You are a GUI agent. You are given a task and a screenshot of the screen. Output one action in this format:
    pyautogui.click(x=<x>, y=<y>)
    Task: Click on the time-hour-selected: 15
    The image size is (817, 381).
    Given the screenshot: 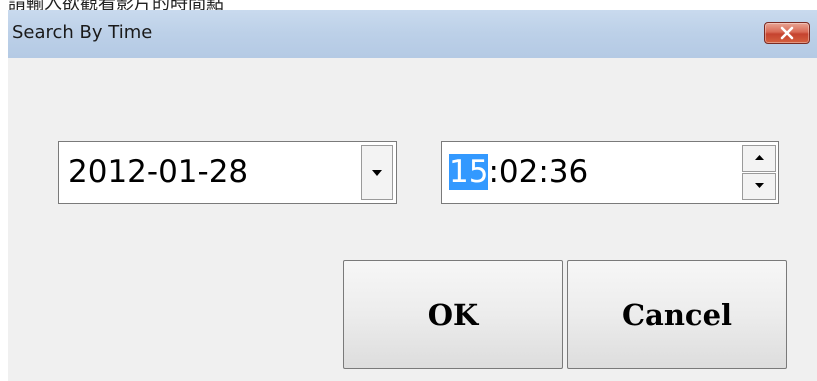 What is the action you would take?
    pyautogui.click(x=469, y=172)
    